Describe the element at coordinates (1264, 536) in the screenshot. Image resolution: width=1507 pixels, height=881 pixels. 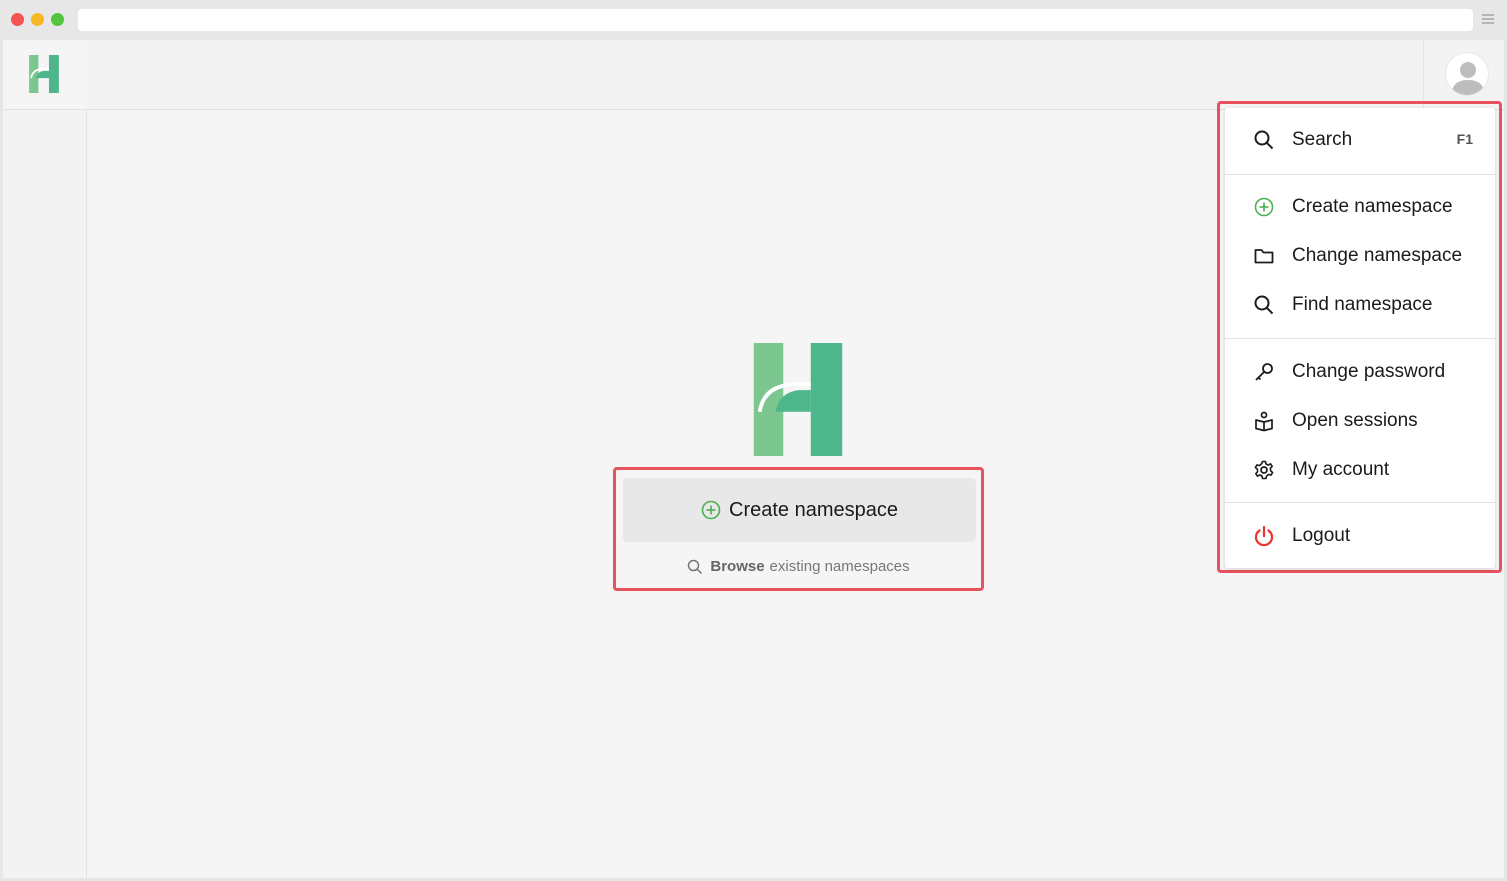
I see `power-icon` at that location.